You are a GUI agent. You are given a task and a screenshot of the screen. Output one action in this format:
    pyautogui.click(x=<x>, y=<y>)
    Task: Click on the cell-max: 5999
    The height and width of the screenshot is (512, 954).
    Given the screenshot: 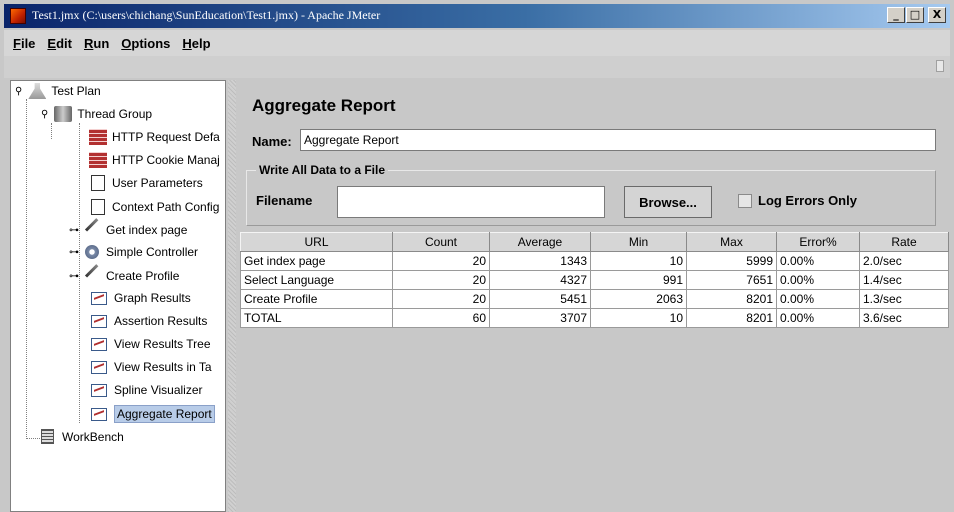 What is the action you would take?
    pyautogui.click(x=731, y=261)
    